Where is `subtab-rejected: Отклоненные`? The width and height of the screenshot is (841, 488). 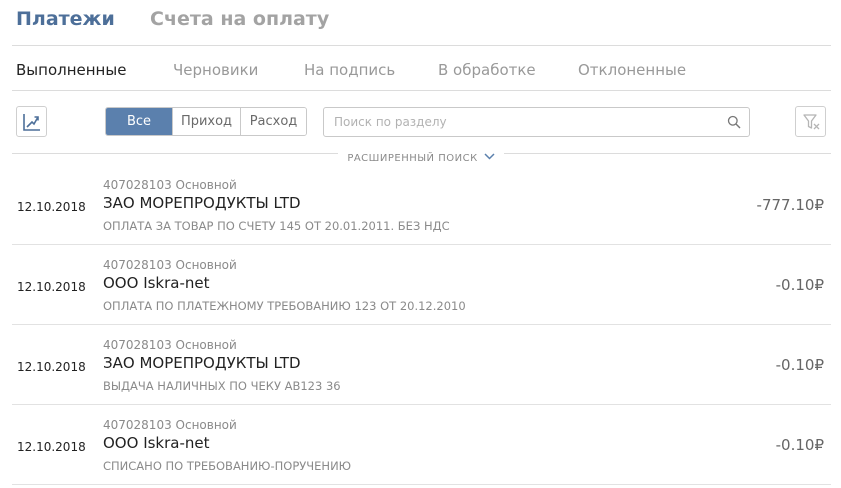
subtab-rejected: Отклоненные is located at coordinates (632, 70).